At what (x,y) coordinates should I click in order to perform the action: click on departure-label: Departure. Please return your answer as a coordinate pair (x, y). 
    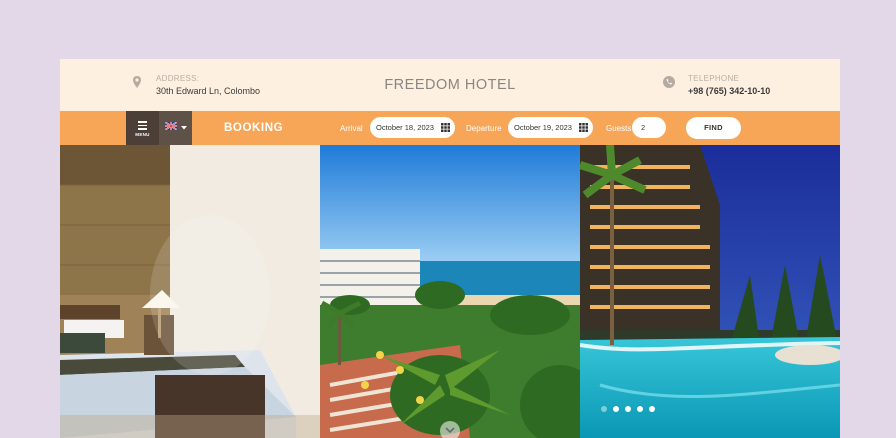
    Looking at the image, I should click on (484, 128).